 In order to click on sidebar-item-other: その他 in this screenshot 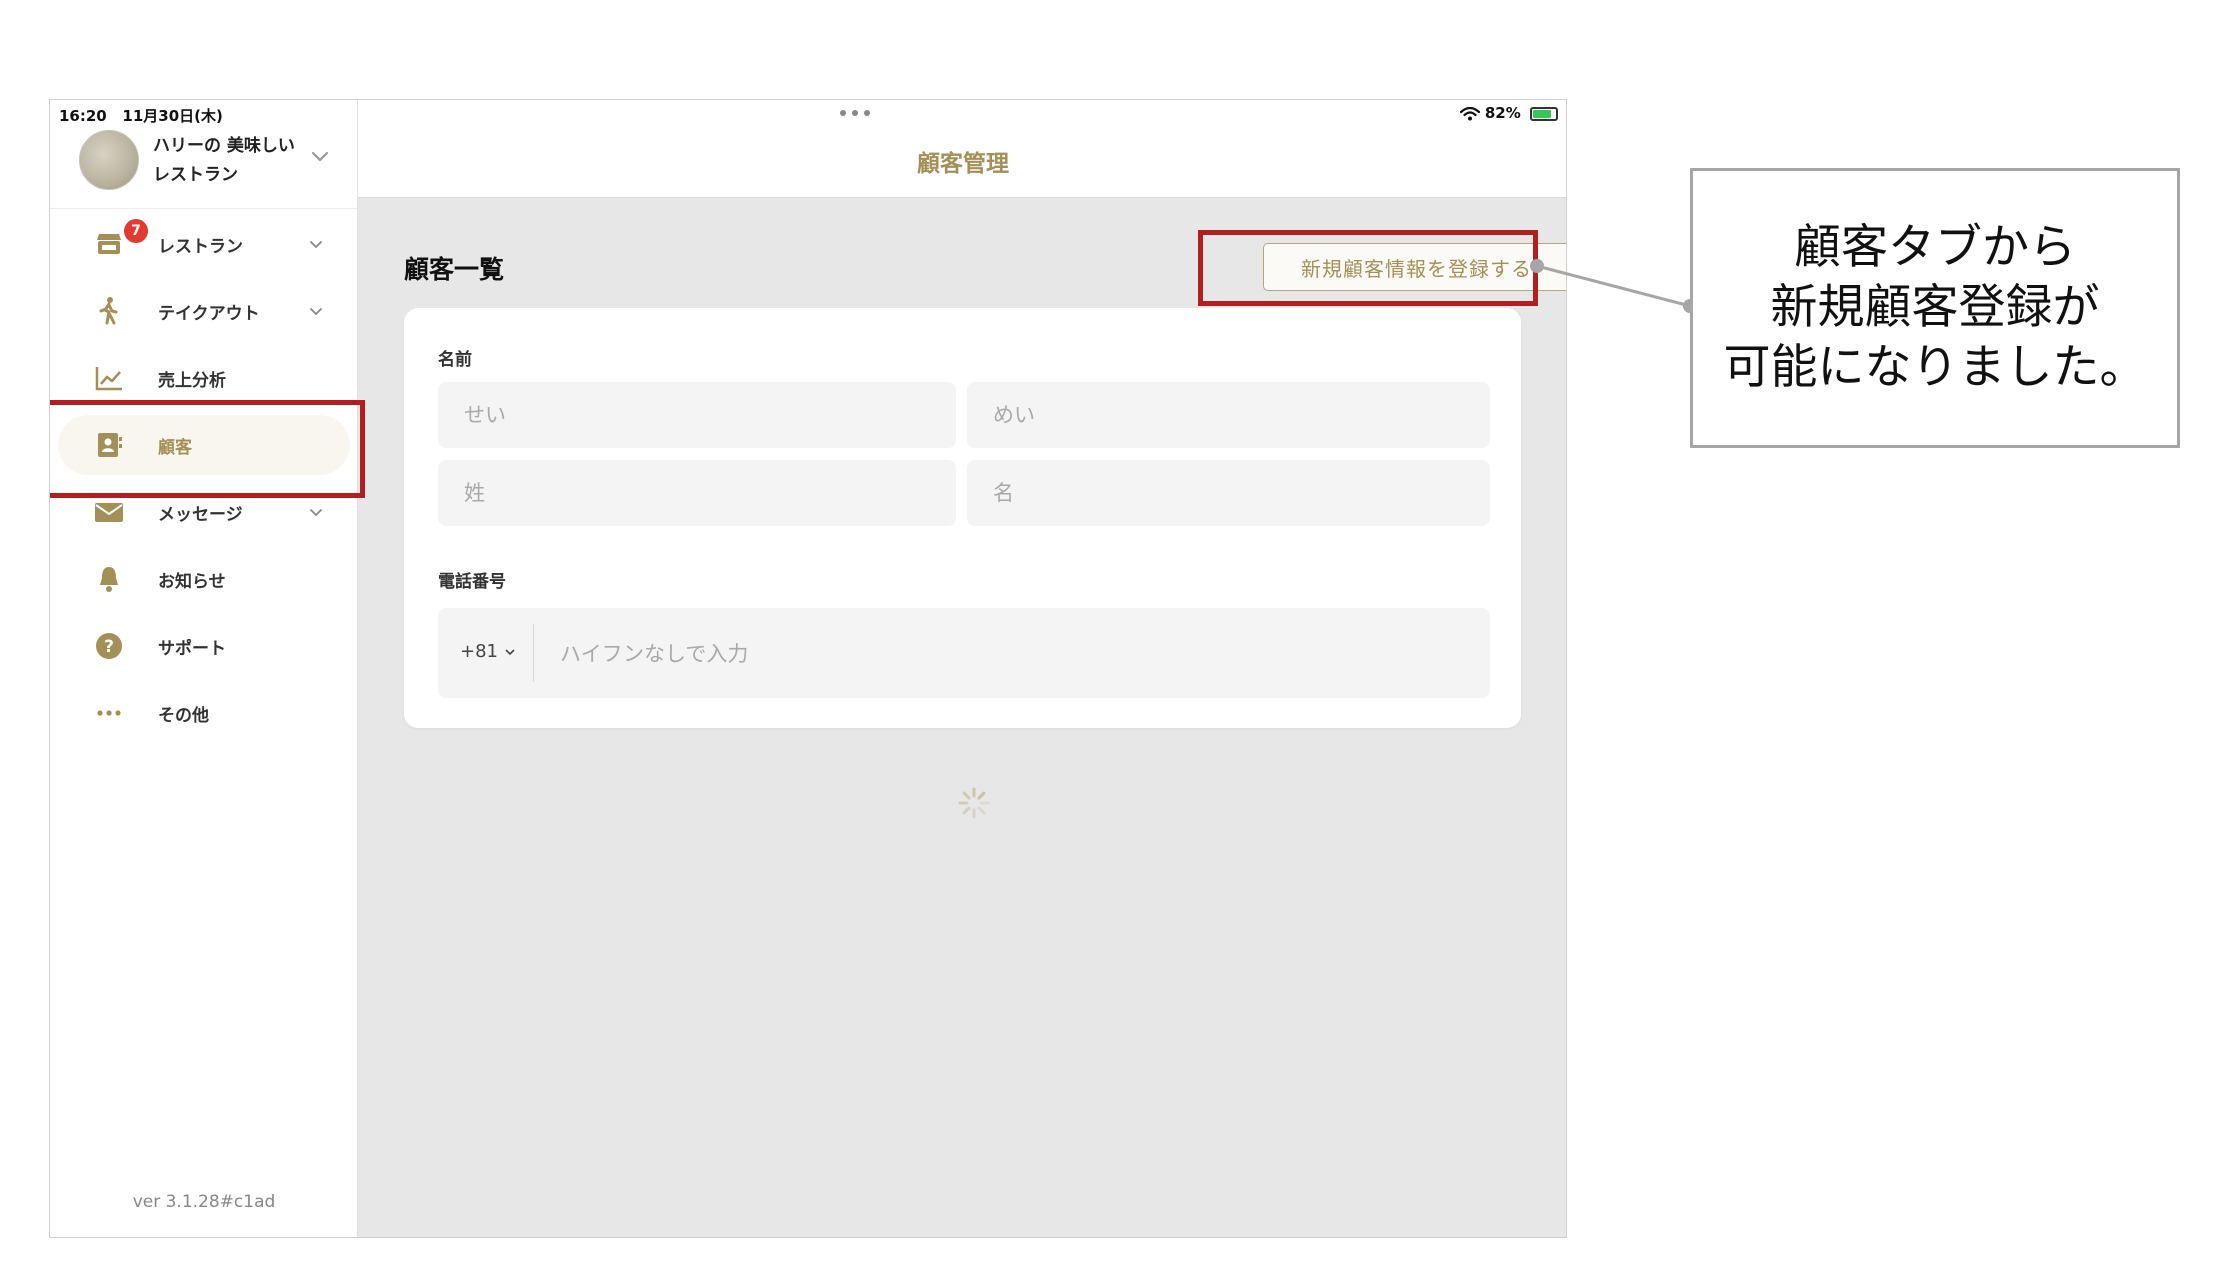, I will do `click(204, 713)`.